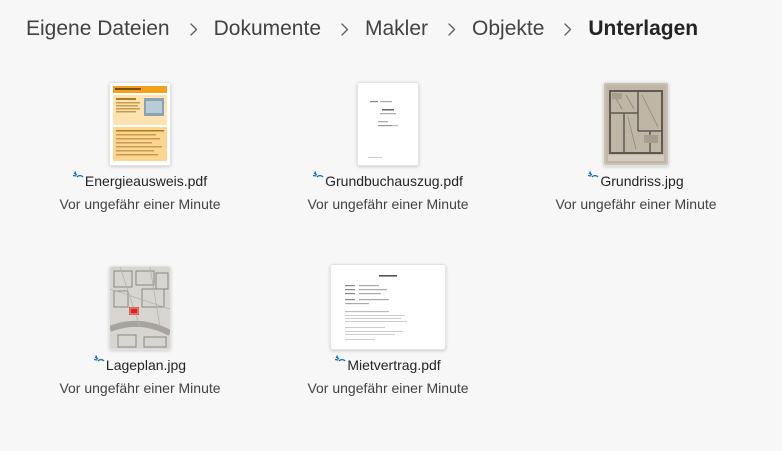  Describe the element at coordinates (146, 365) in the screenshot. I see `file-name: Lageplan.jpg` at that location.